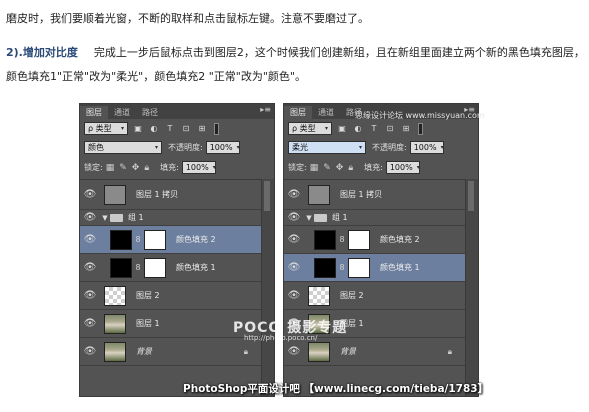 The height and width of the screenshot is (412, 589). I want to click on layer-name: 图层 1 拷贝, so click(157, 194).